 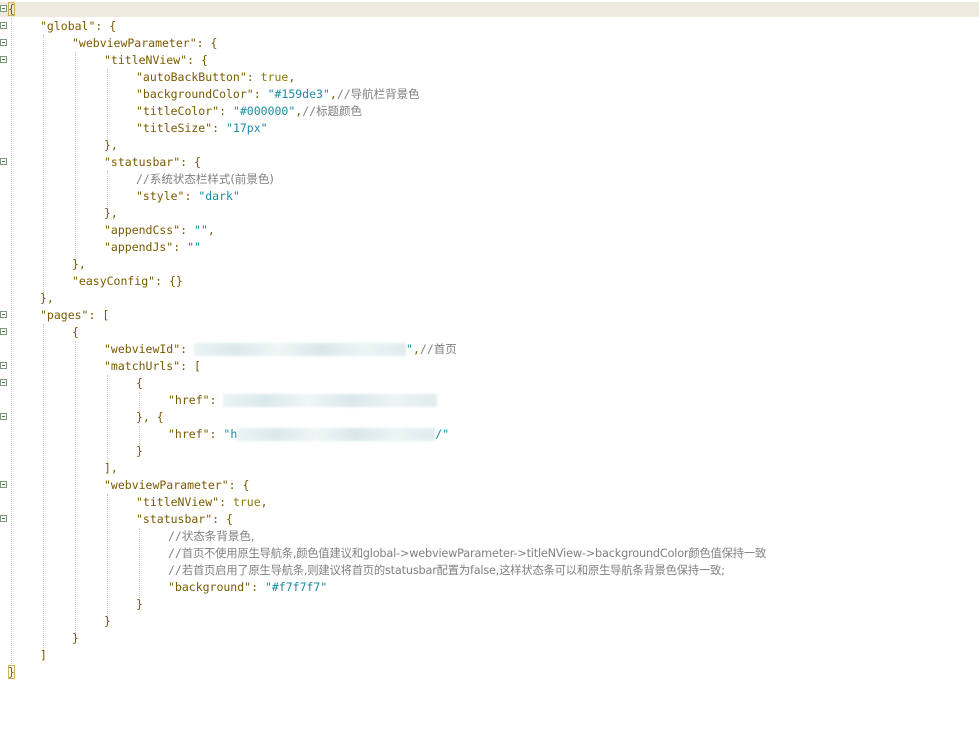 I want to click on code-line: "easyConfig": {}, so click(x=127, y=281).